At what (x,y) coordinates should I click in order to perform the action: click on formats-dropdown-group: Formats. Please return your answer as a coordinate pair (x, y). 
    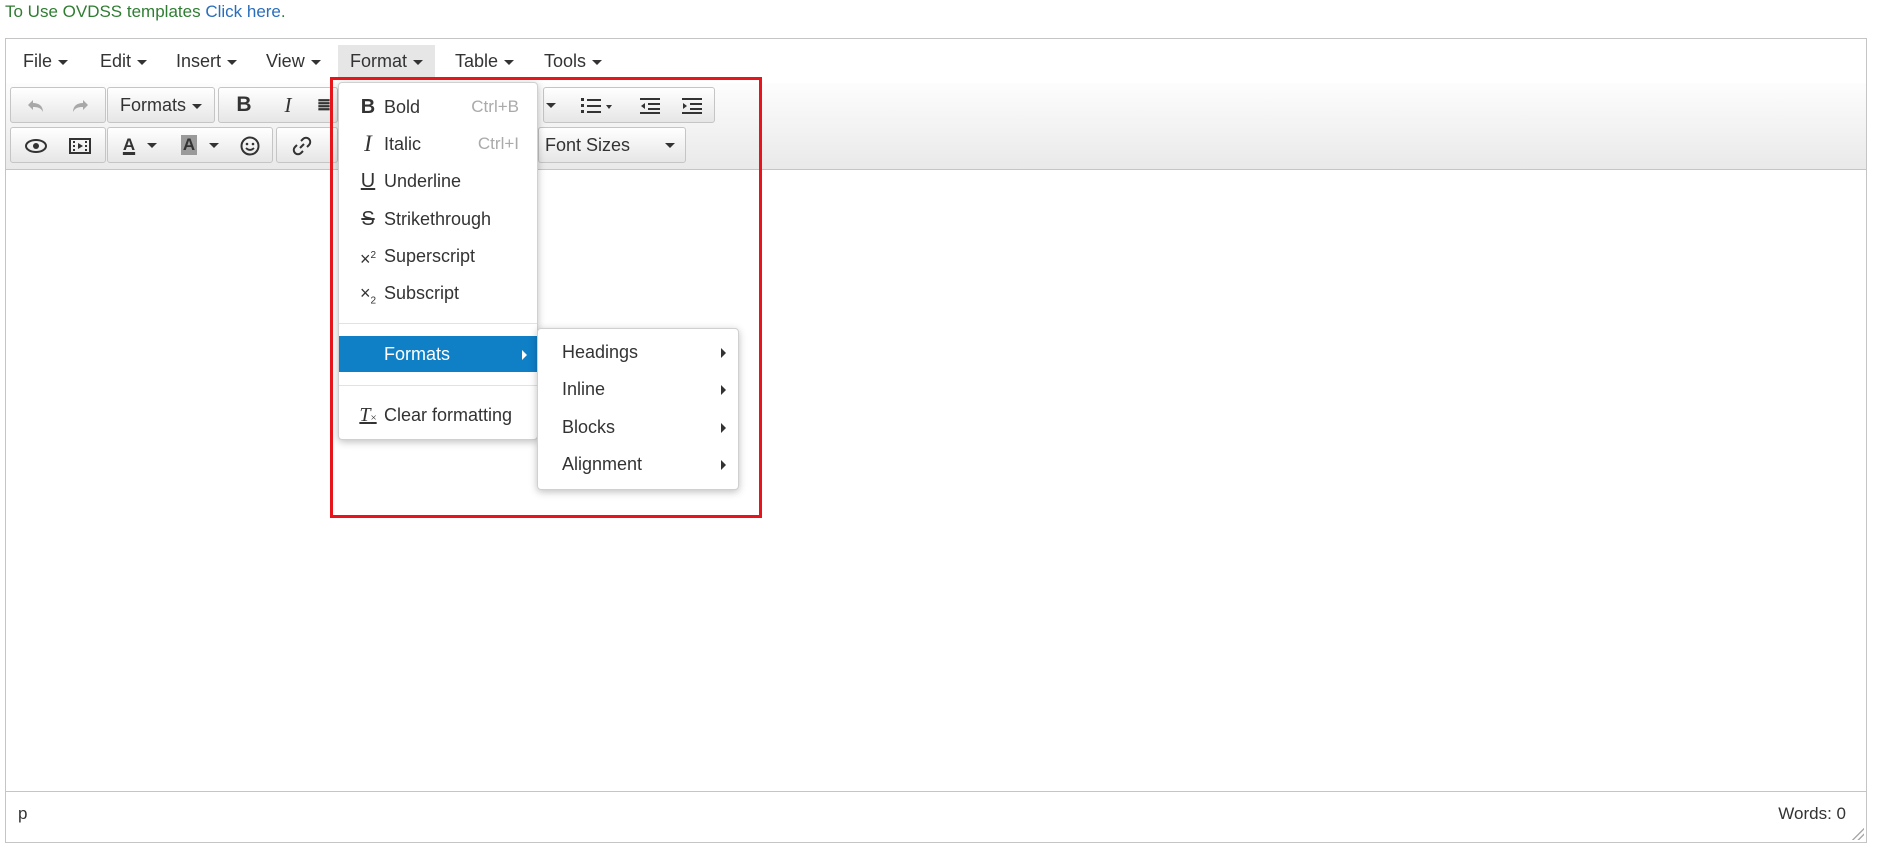
    Looking at the image, I should click on (161, 105).